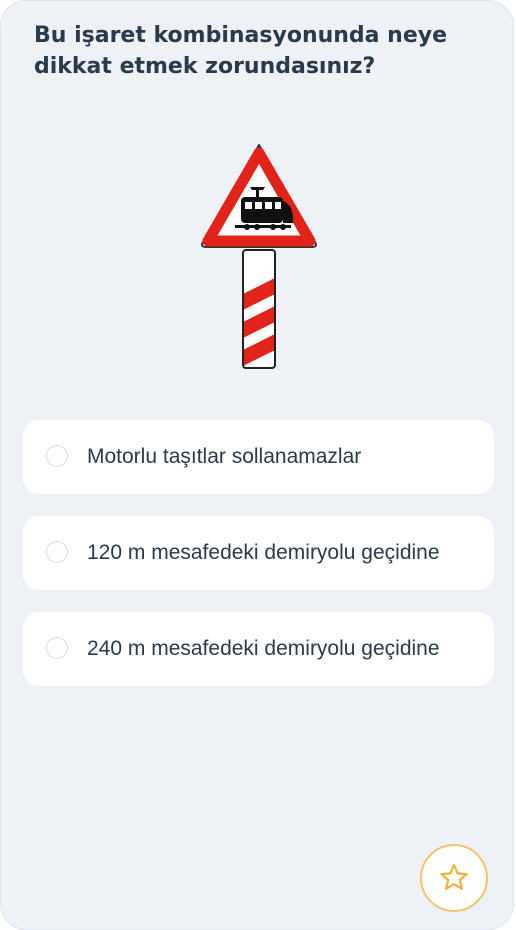 The width and height of the screenshot is (516, 930). I want to click on answer-option-label: 120 m mesafedeki demiryolu geçidine, so click(263, 552).